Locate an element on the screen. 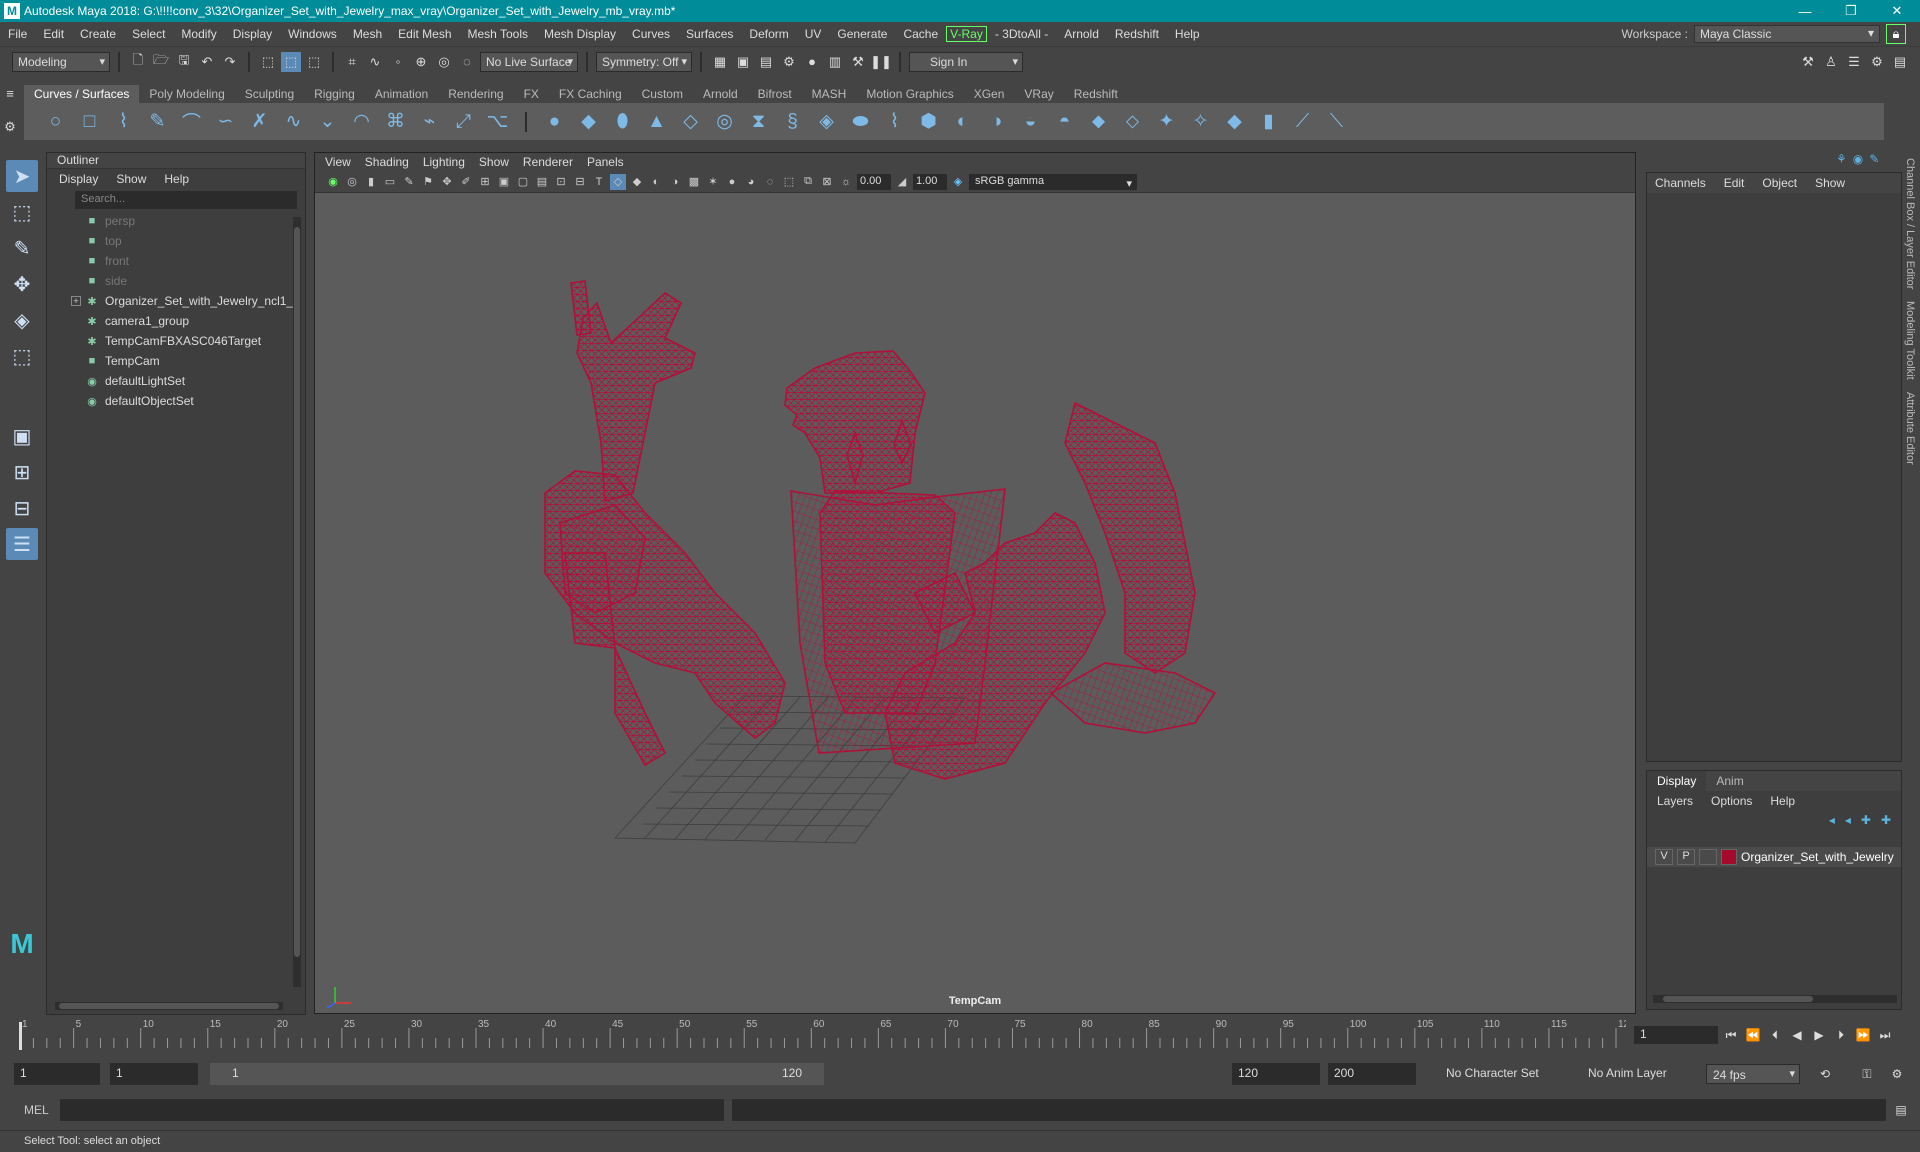 Image resolution: width=1920 pixels, height=1152 pixels. range-slider: 1 120 is located at coordinates (517, 1074).